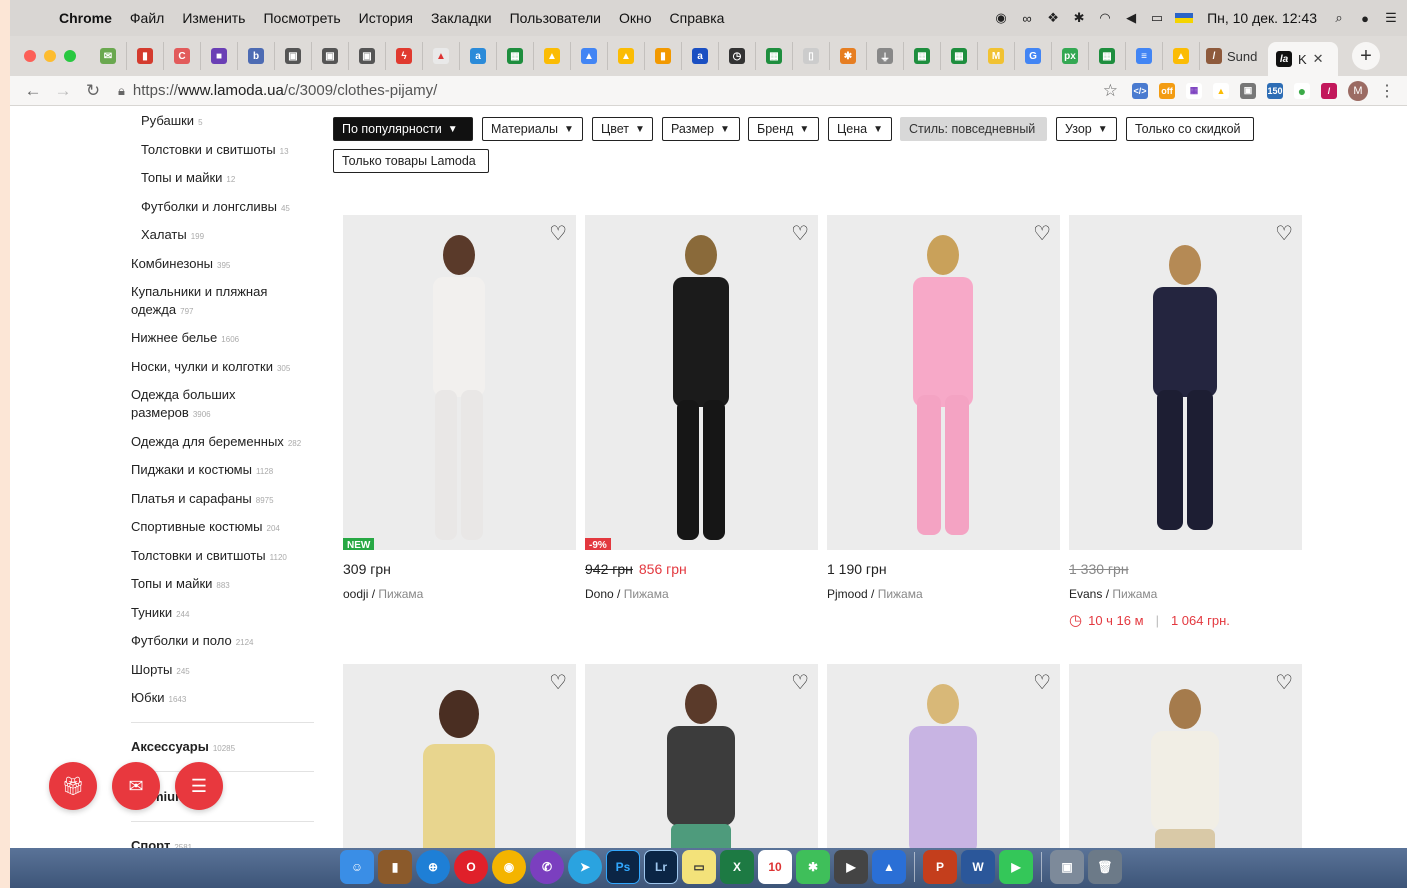 The height and width of the screenshot is (888, 1407). Describe the element at coordinates (188, 179) in the screenshot. I see `sidebar-item: Топы и майки 12` at that location.